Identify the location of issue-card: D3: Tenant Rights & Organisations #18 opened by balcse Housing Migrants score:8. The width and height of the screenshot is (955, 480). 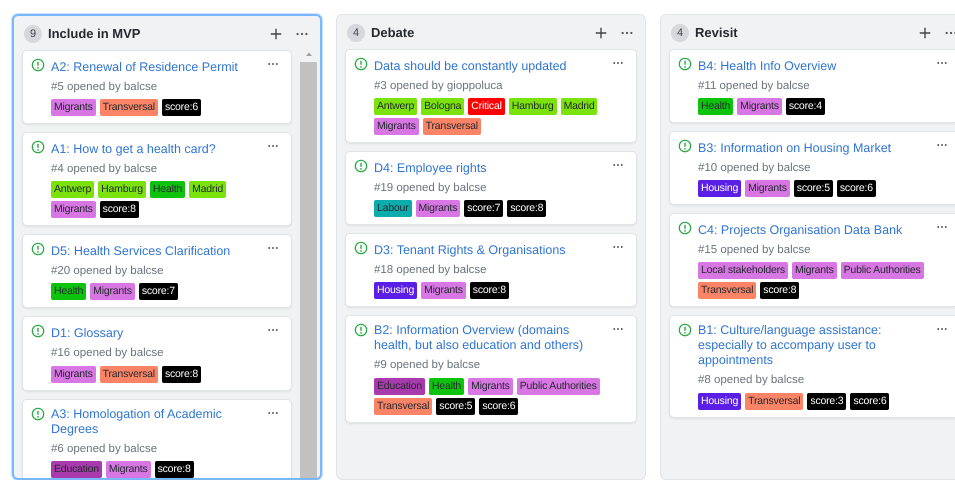
(491, 270).